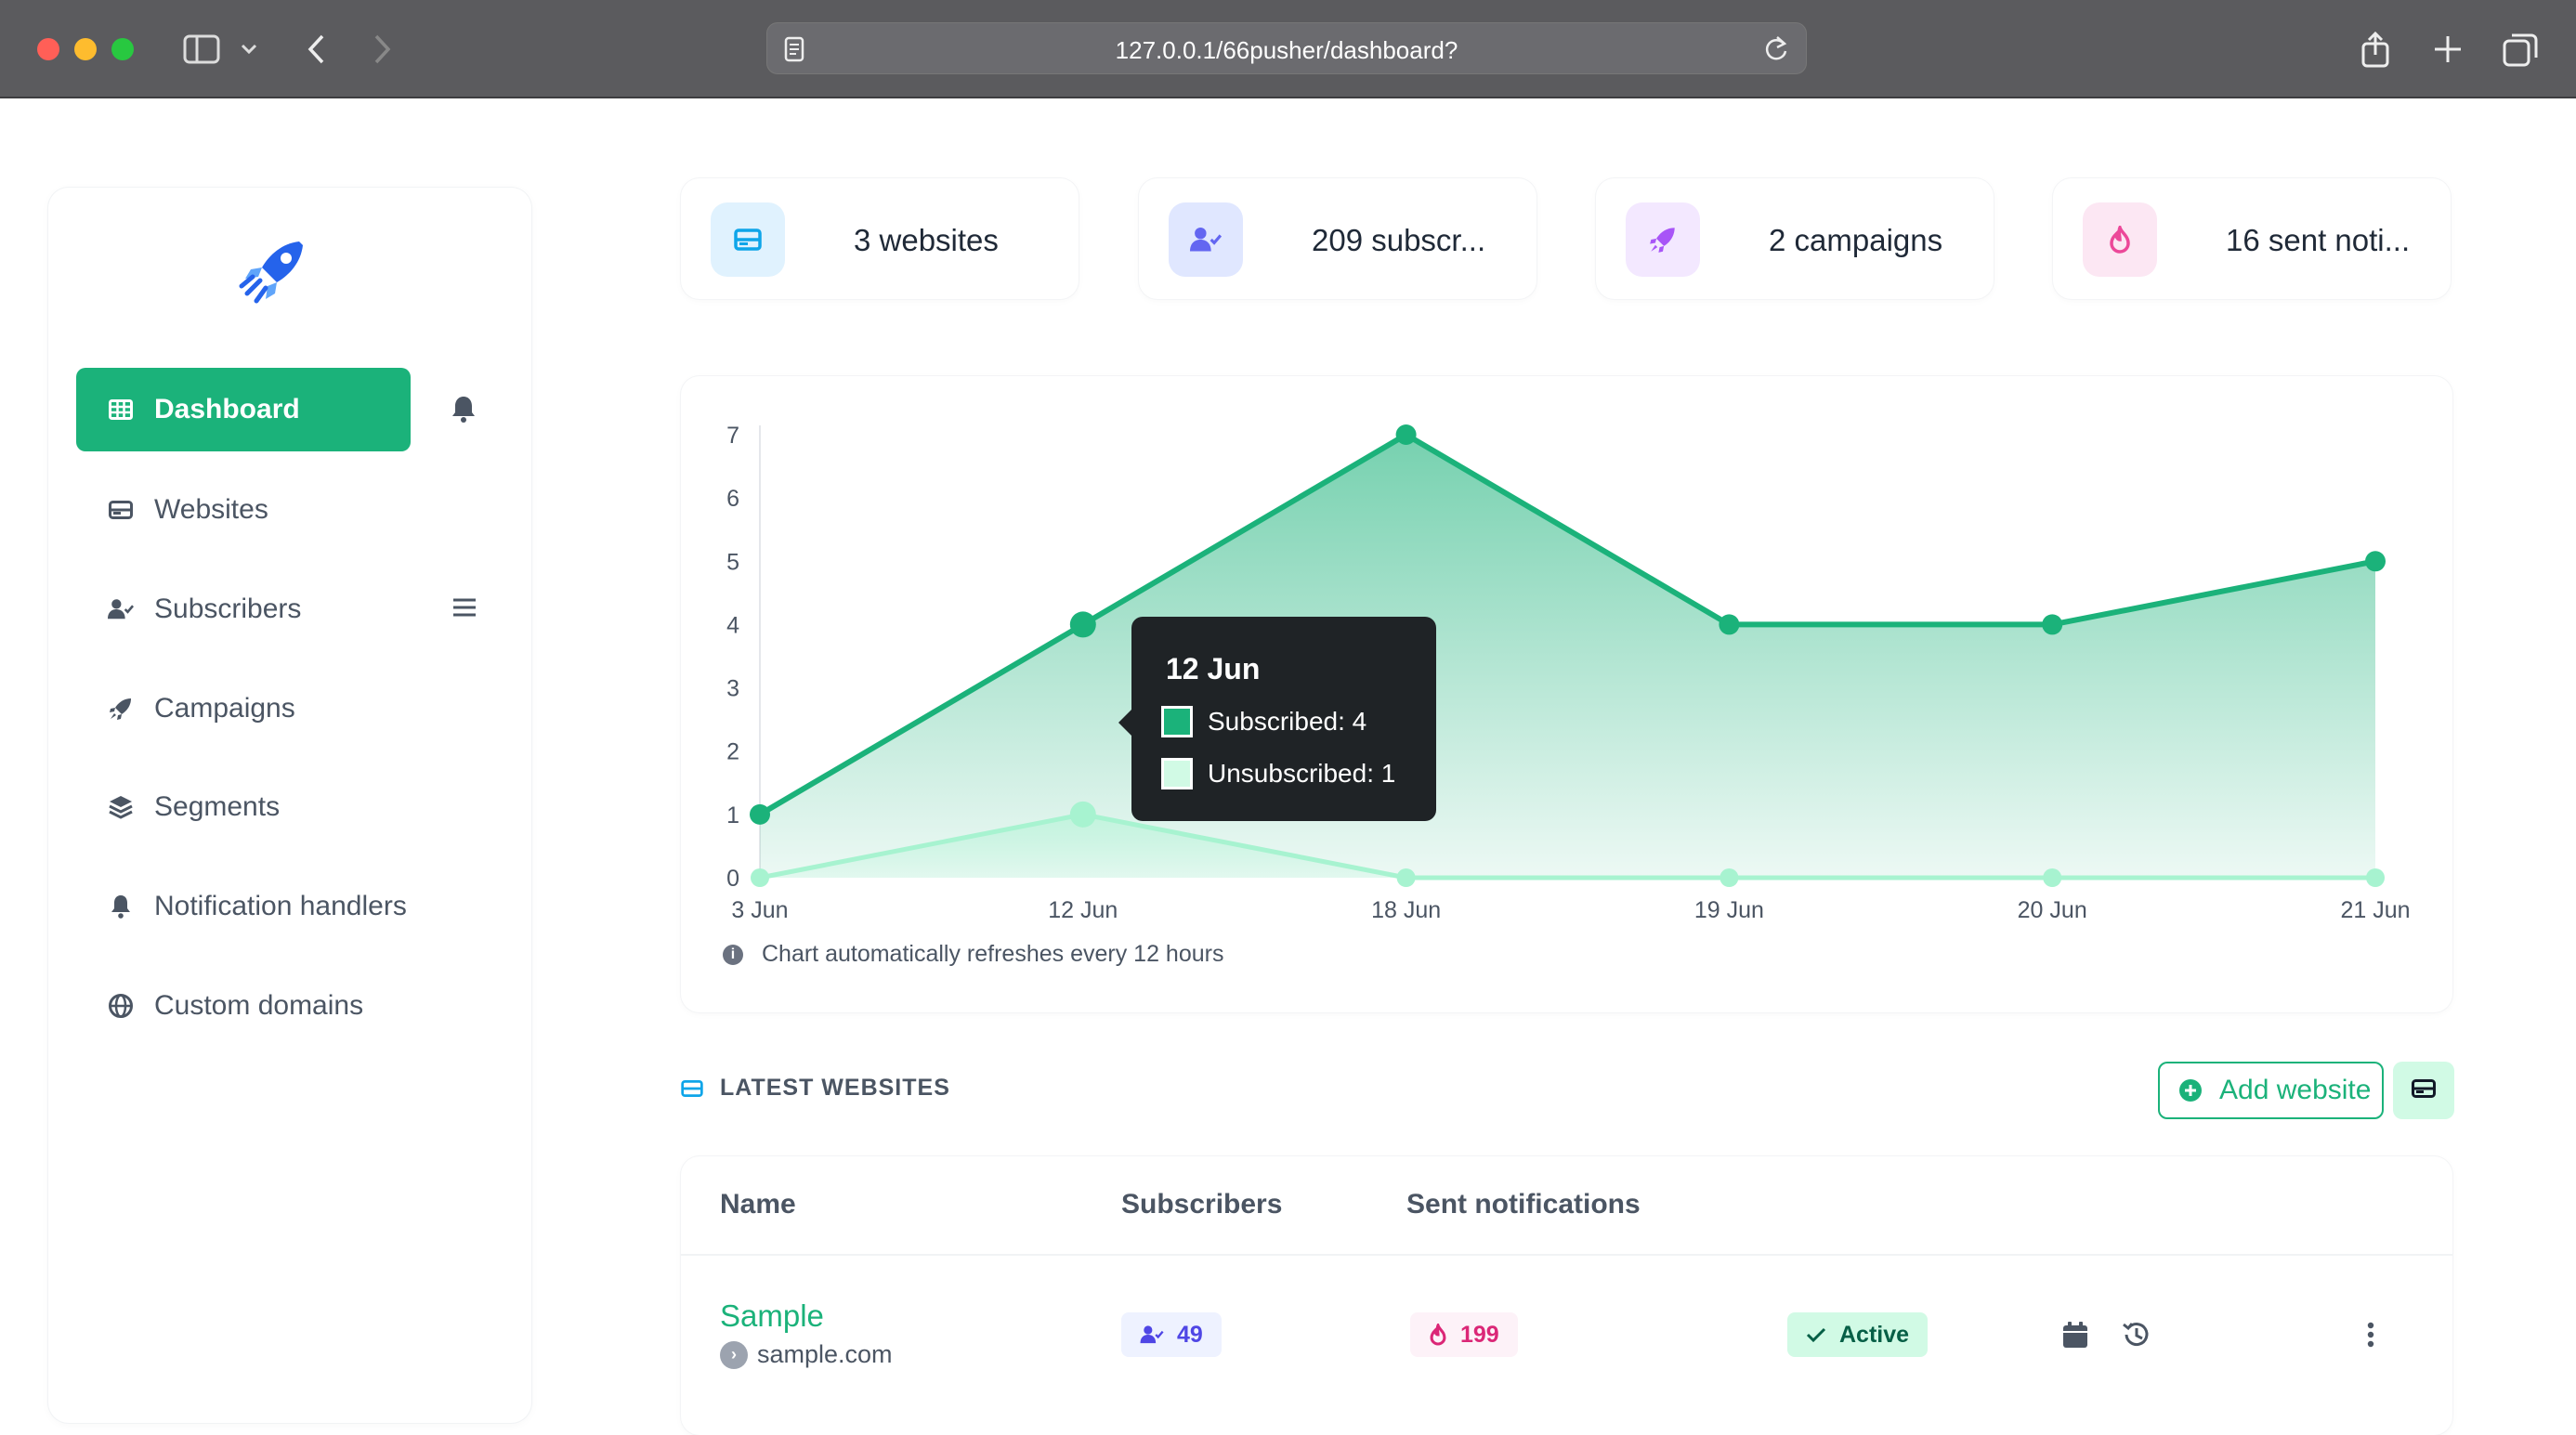 The image size is (2576, 1435). I want to click on layers-icon, so click(121, 807).